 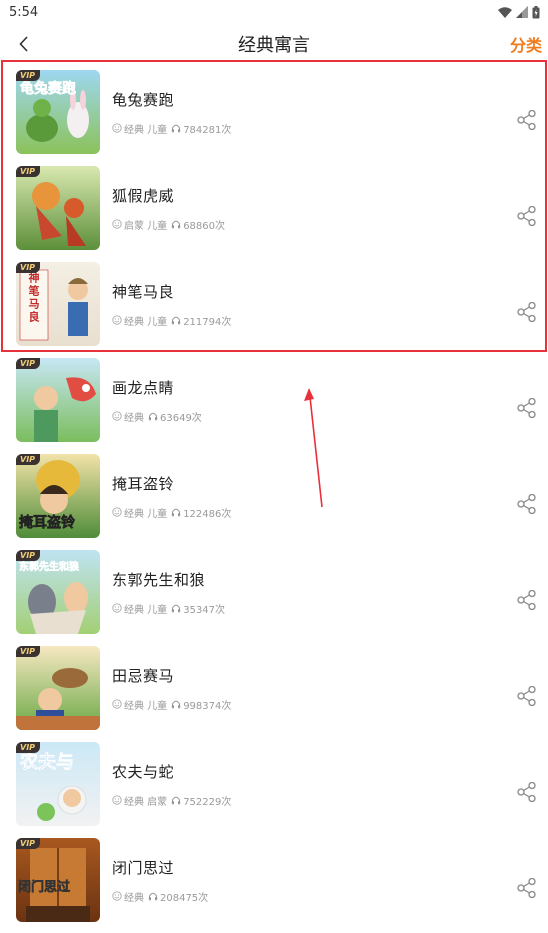 I want to click on story-info: 画龙点睛经典 63649次, so click(x=308, y=400).